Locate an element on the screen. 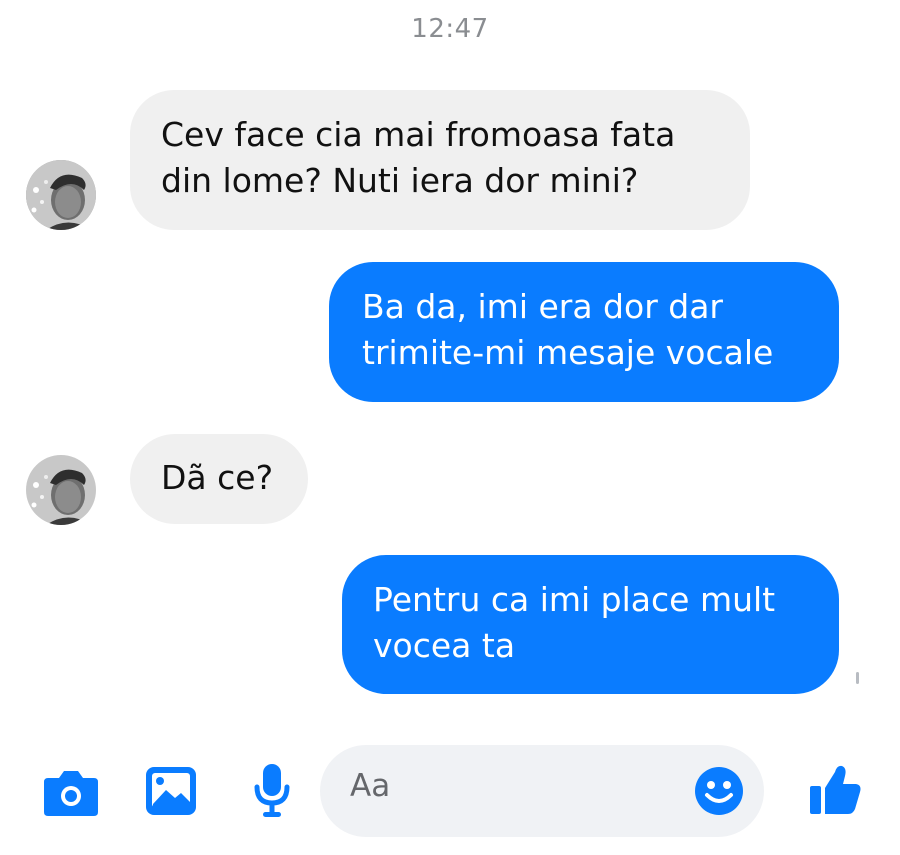 This screenshot has width=900, height=855. camera-icon is located at coordinates (71, 793).